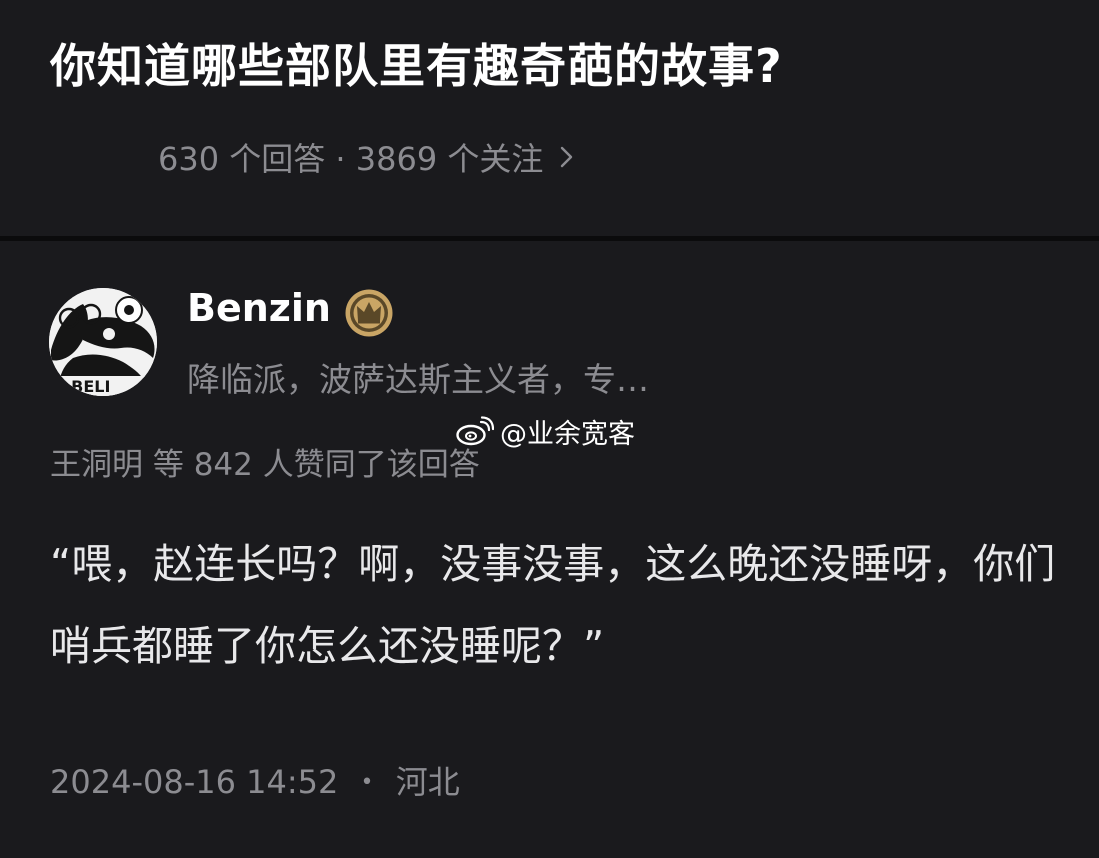 This screenshot has width=1099, height=858. I want to click on voters-summary: 王洞明 等 842 人赞同了该回答, so click(265, 461).